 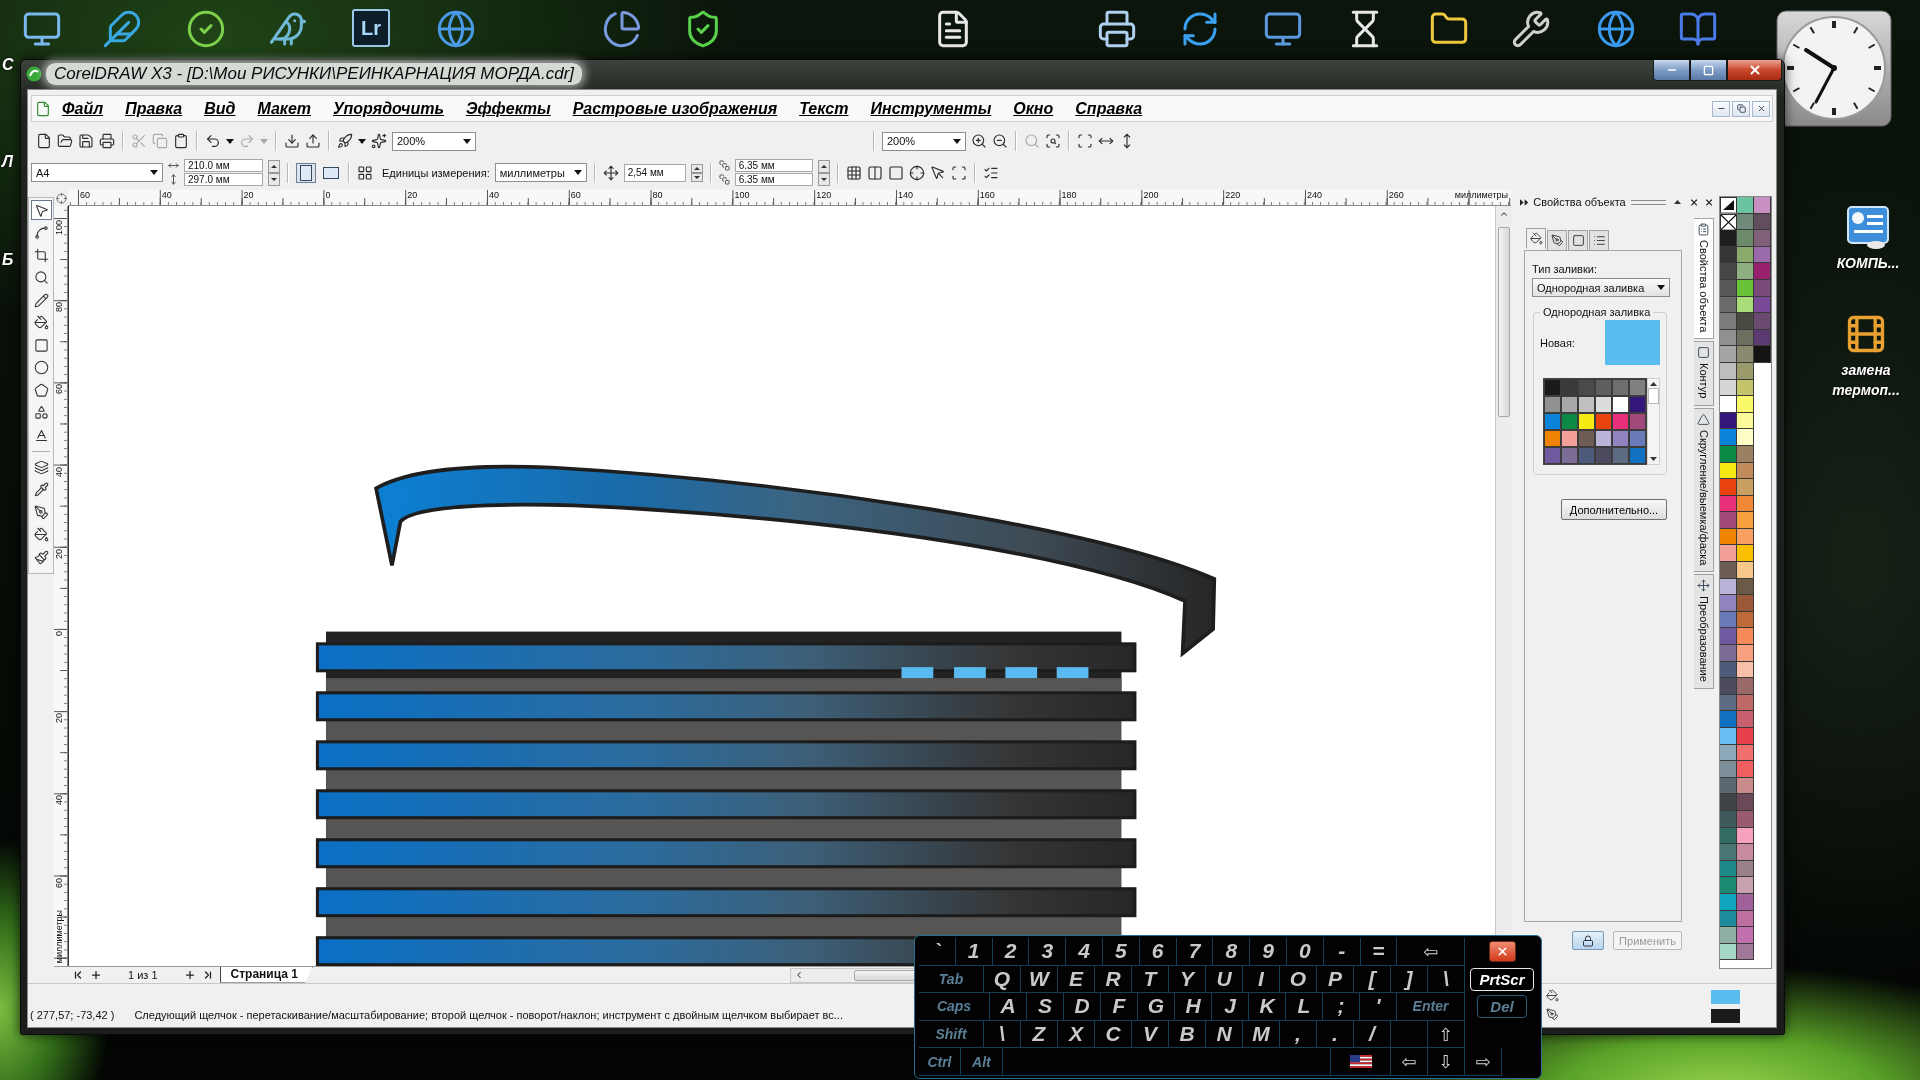 I want to click on keyboard-key: W, so click(x=1039, y=979).